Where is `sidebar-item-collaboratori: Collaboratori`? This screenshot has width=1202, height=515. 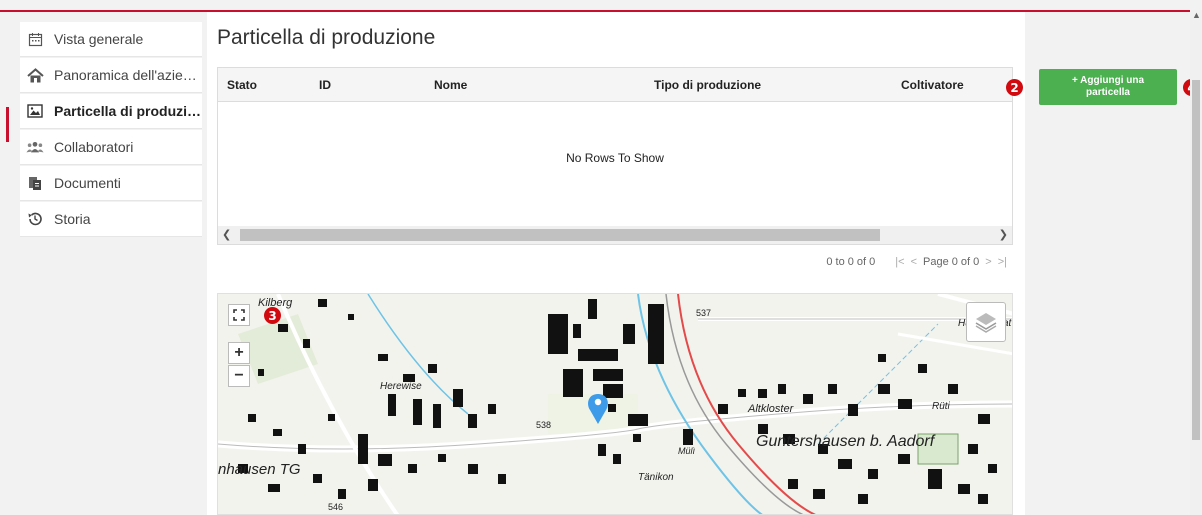 sidebar-item-collaboratori: Collaboratori is located at coordinates (111, 147).